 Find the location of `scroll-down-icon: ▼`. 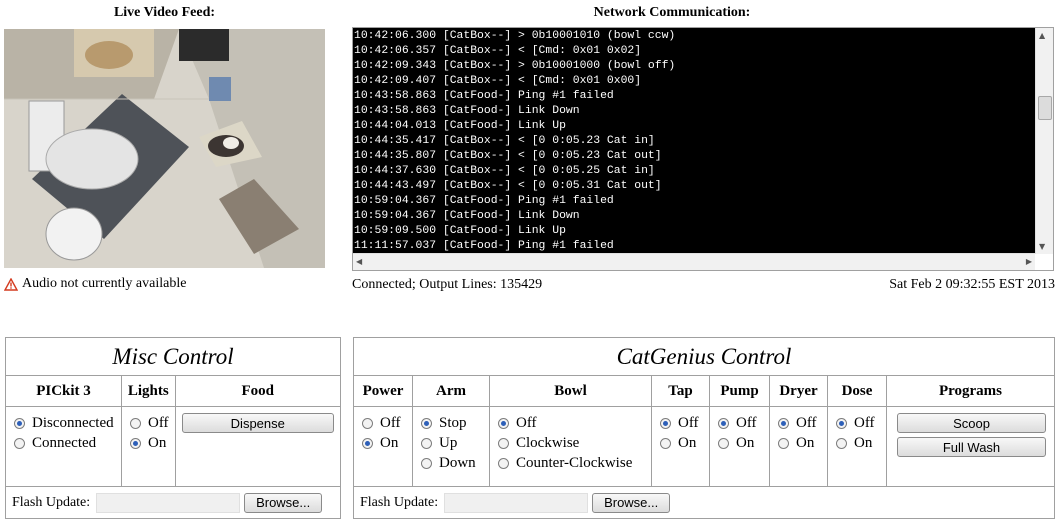

scroll-down-icon: ▼ is located at coordinates (1042, 246).